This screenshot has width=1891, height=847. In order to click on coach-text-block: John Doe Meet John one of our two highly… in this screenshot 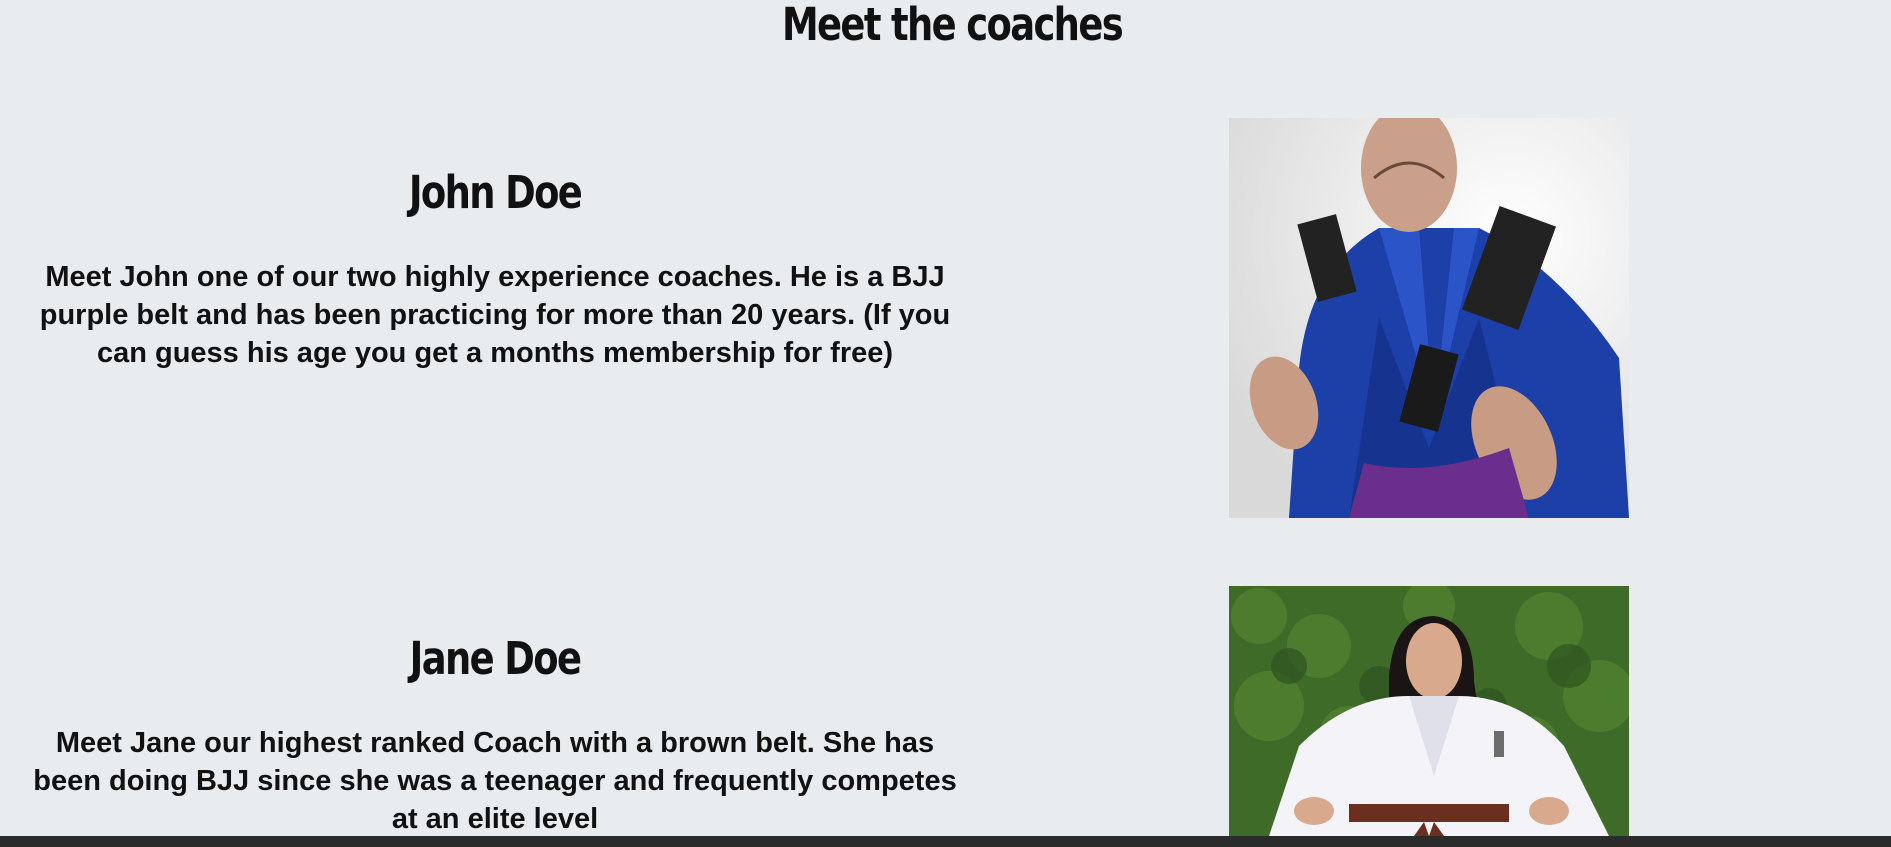, I will do `click(495, 269)`.